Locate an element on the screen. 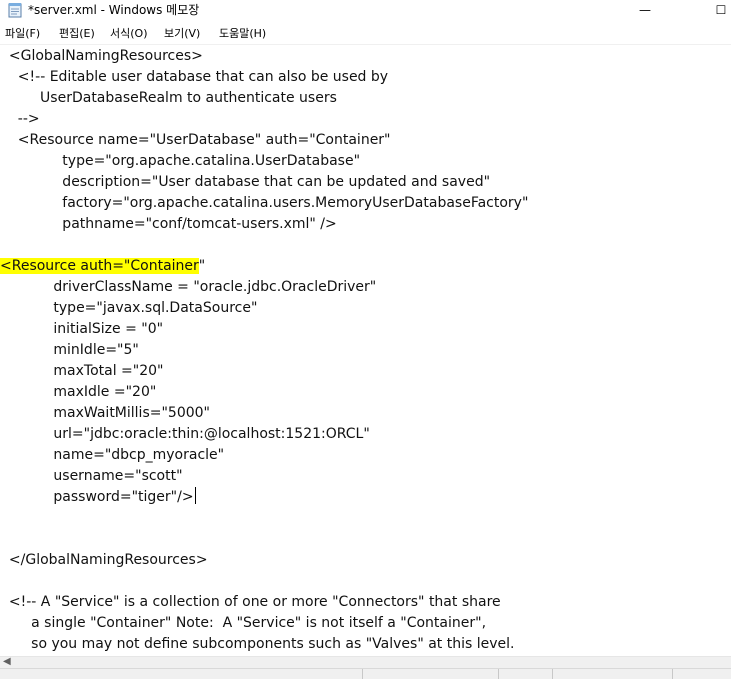 This screenshot has height=679, width=731. text-caret is located at coordinates (195, 495).